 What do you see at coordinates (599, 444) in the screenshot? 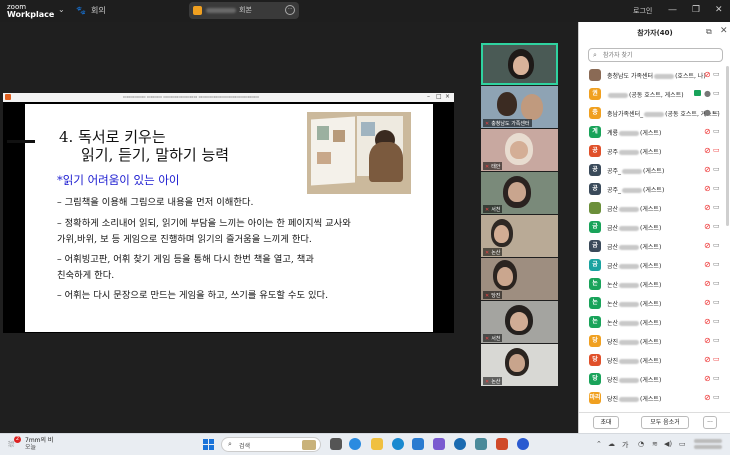
I see `chevron-up-icon: ⌃` at bounding box center [599, 444].